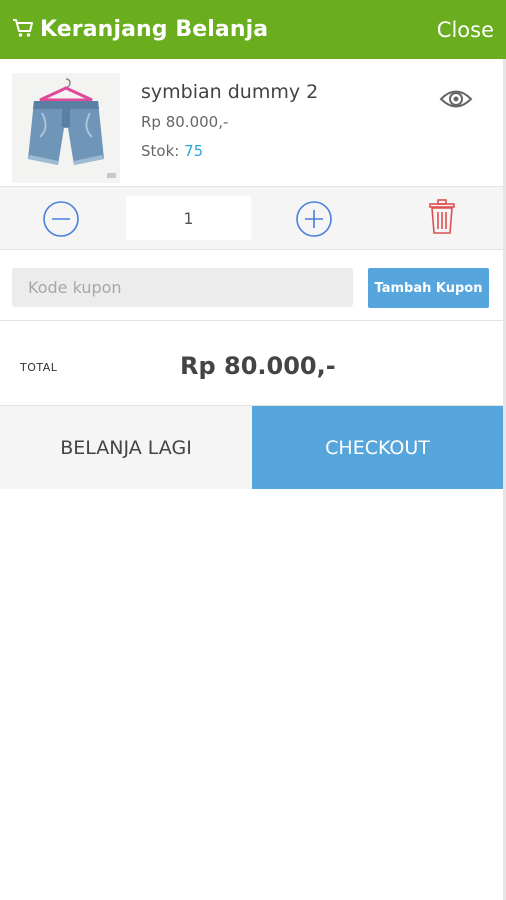  Describe the element at coordinates (126, 447) in the screenshot. I see `continue-shopping-button: BELANJA LAGI` at that location.